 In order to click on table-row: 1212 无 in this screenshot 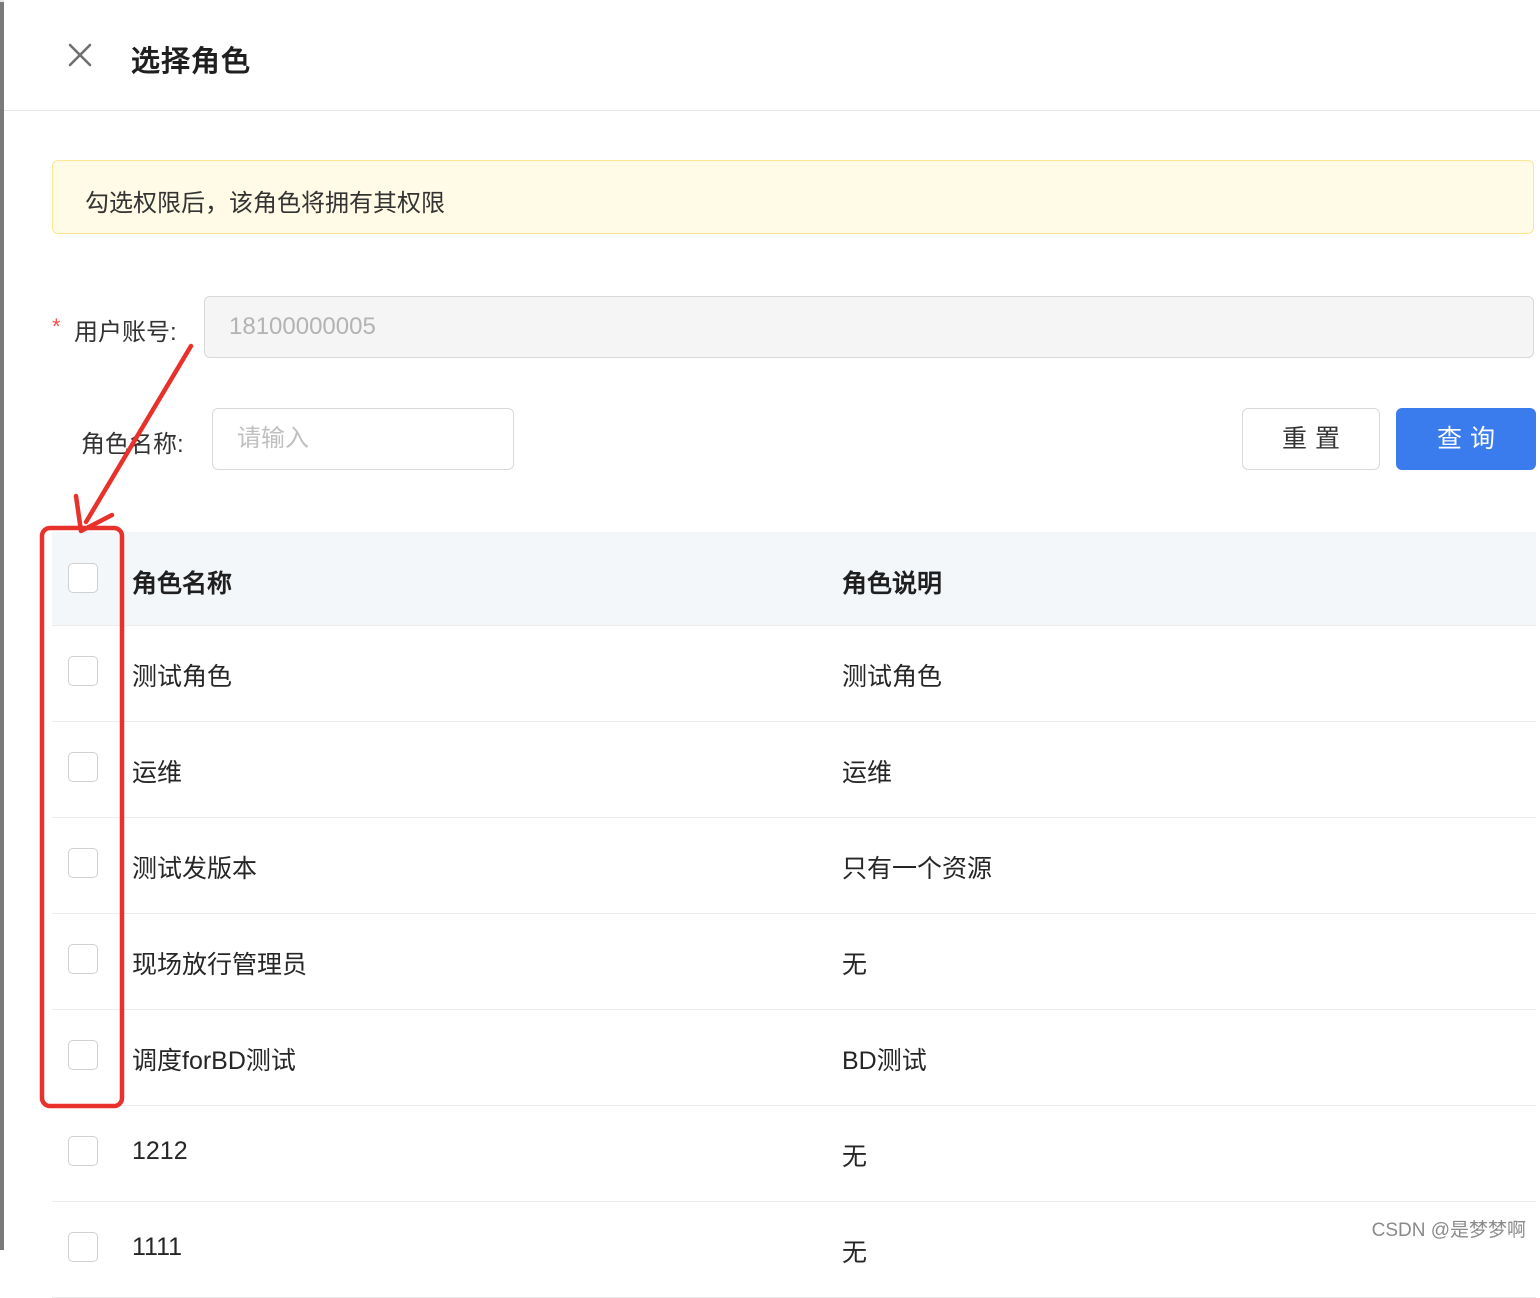, I will do `click(794, 1154)`.